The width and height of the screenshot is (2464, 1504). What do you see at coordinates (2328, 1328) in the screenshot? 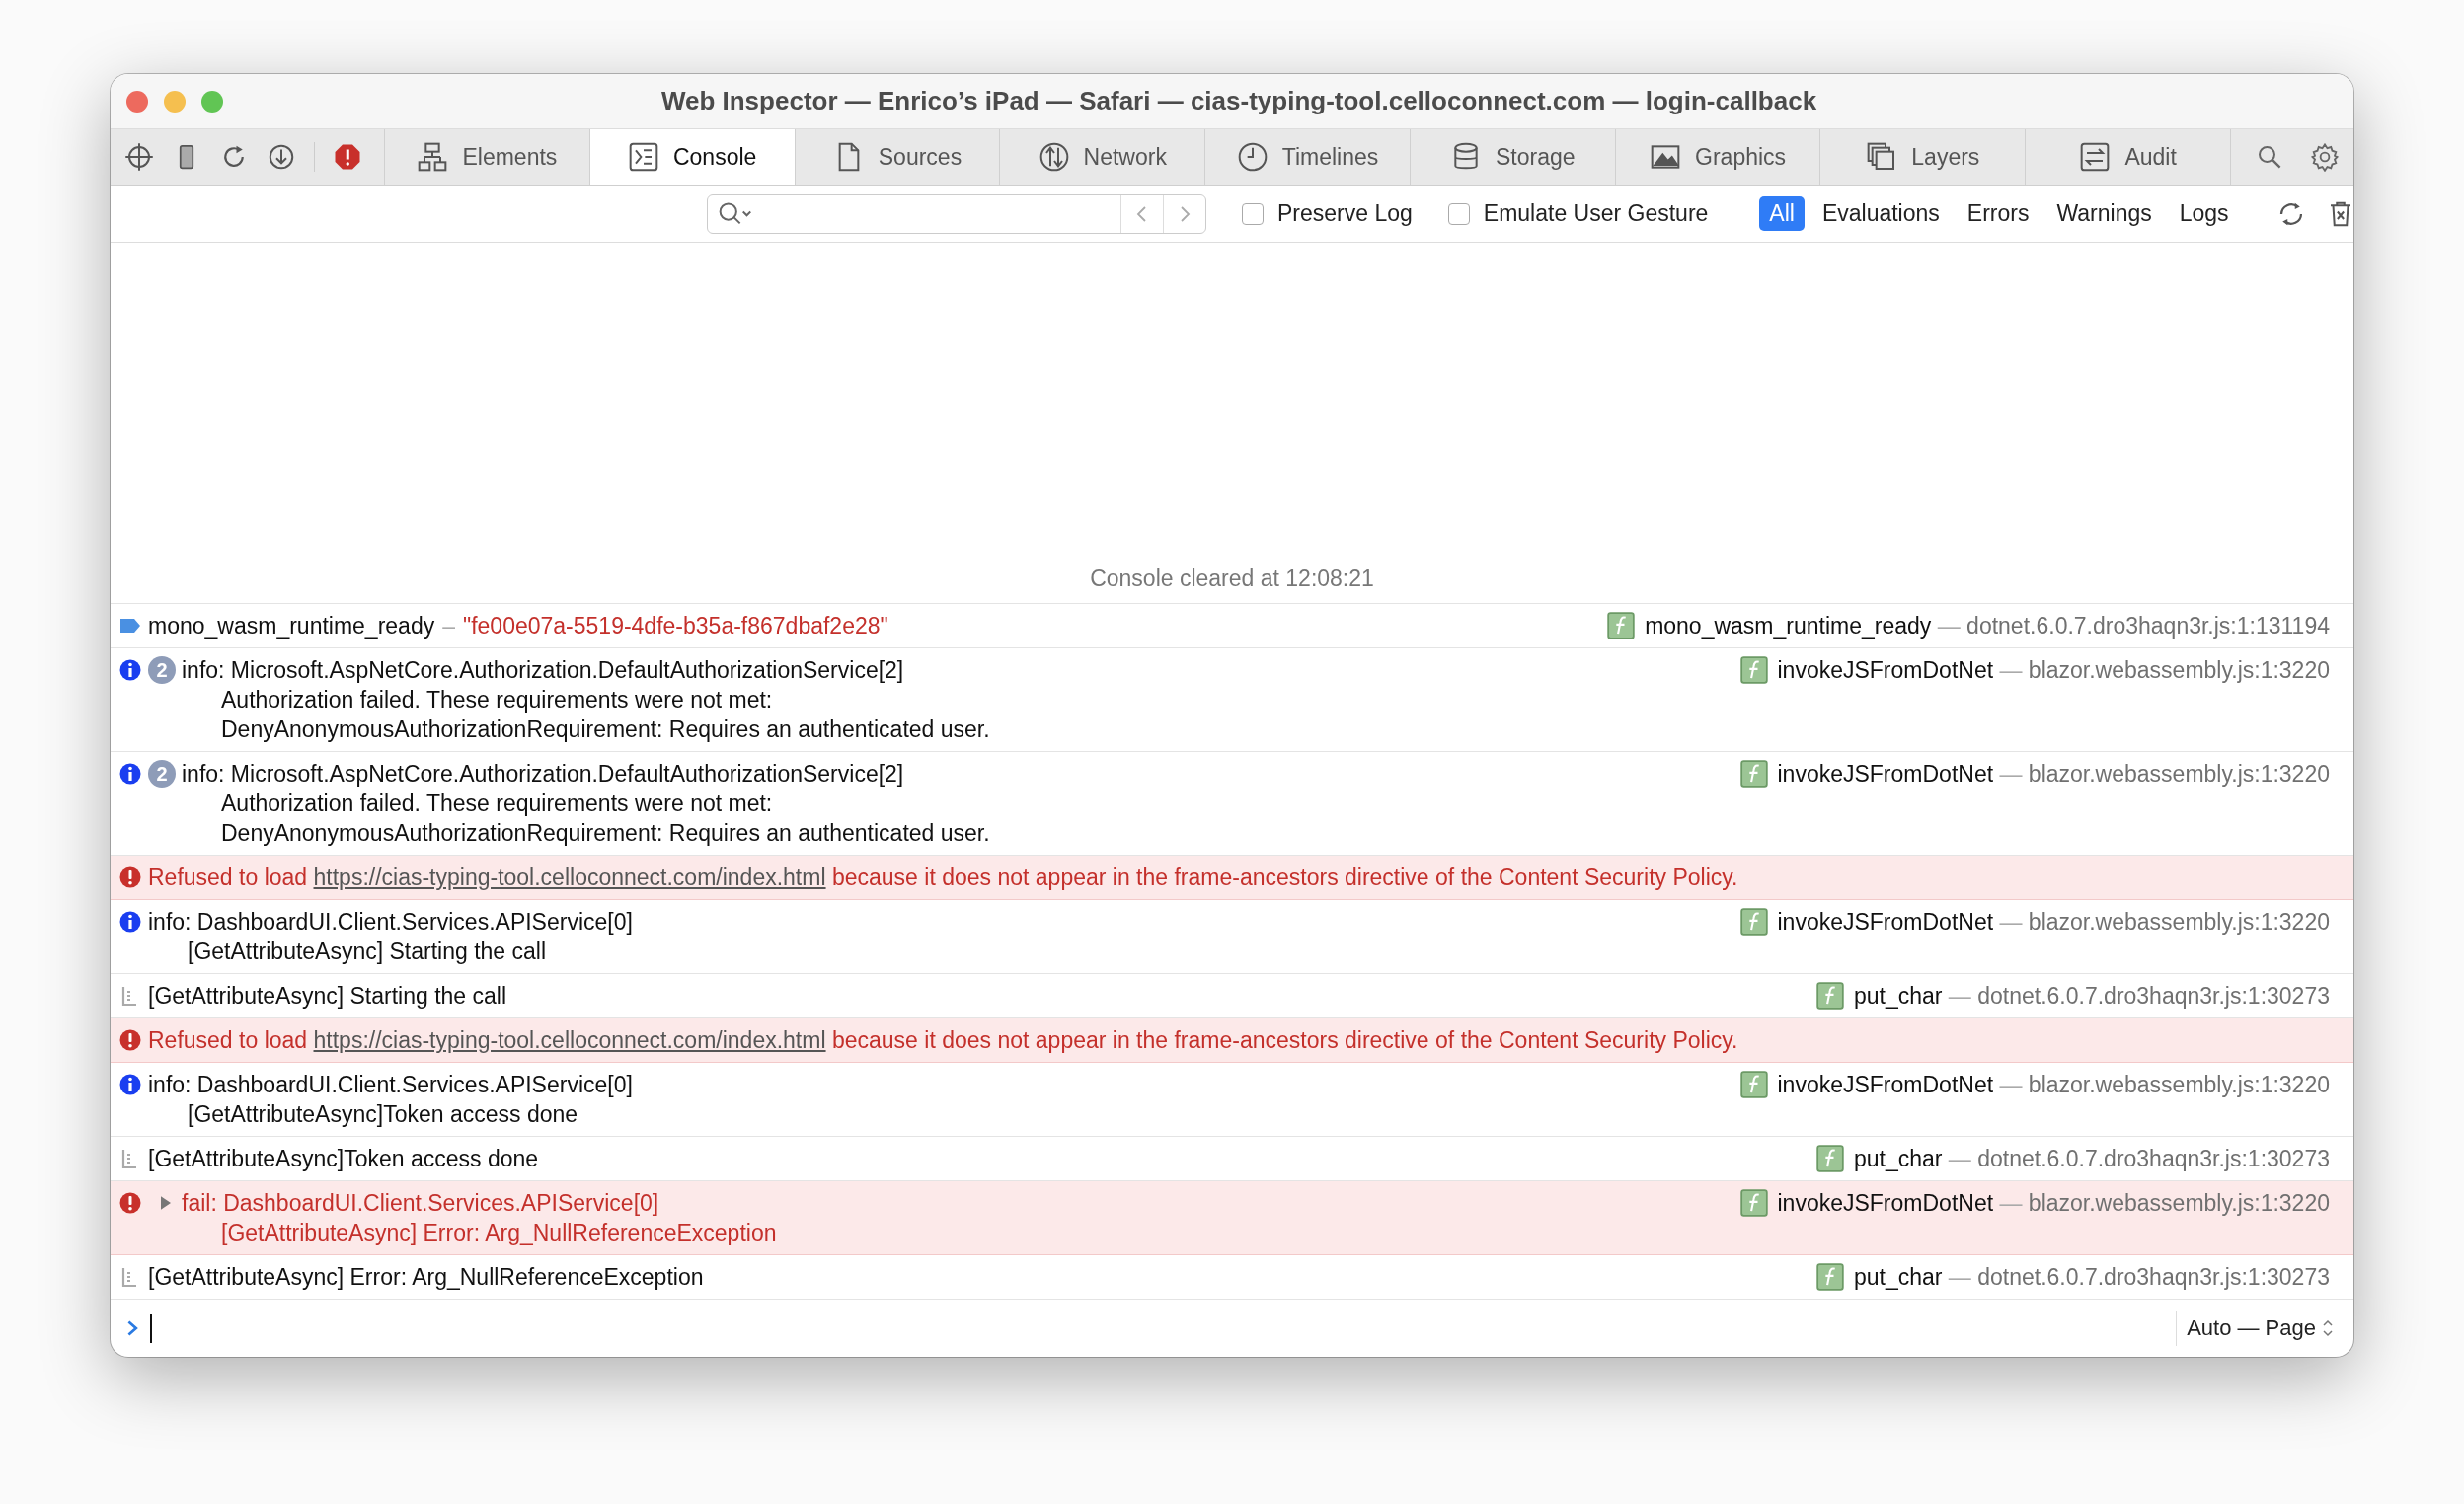
I see `up-down-icon` at bounding box center [2328, 1328].